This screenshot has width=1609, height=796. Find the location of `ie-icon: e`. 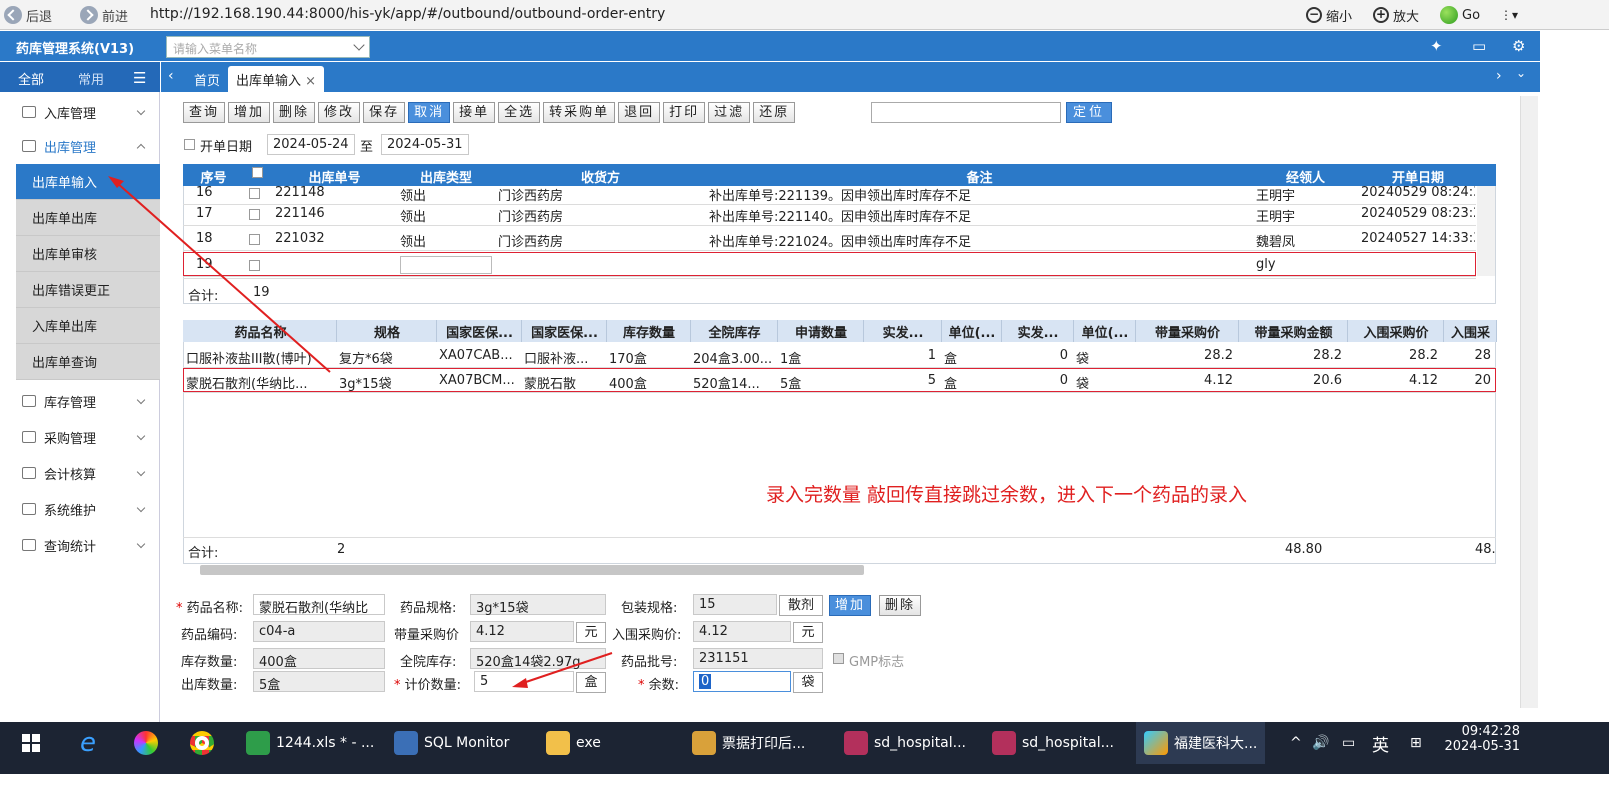

ie-icon: e is located at coordinates (88, 743).